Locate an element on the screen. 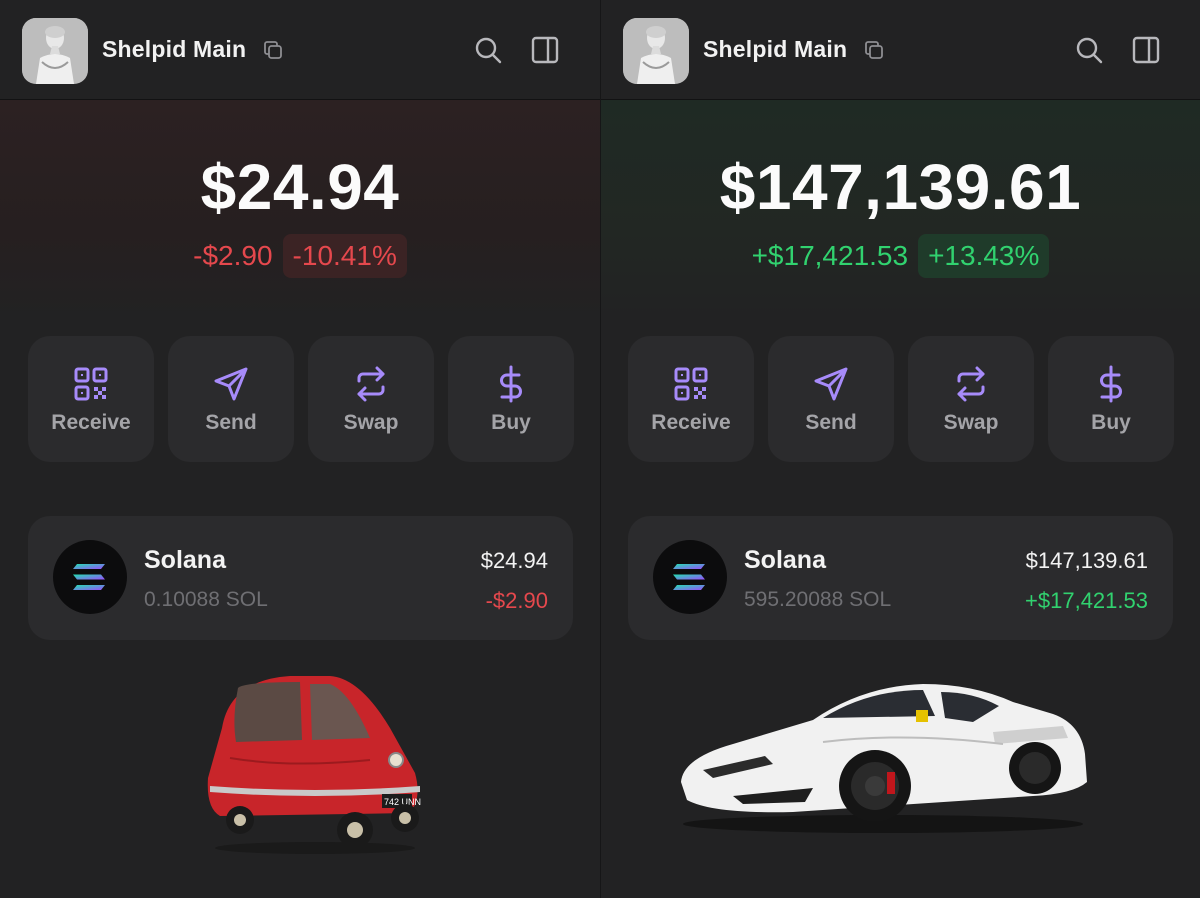 This screenshot has width=1200, height=898. token-value: $24.94 is located at coordinates (514, 560).